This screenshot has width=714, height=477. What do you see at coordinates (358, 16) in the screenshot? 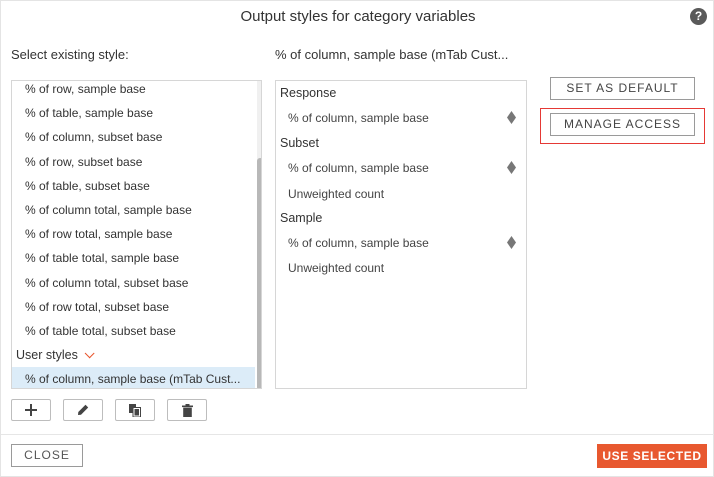
I see `dialog-title: Output styles for category variables` at bounding box center [358, 16].